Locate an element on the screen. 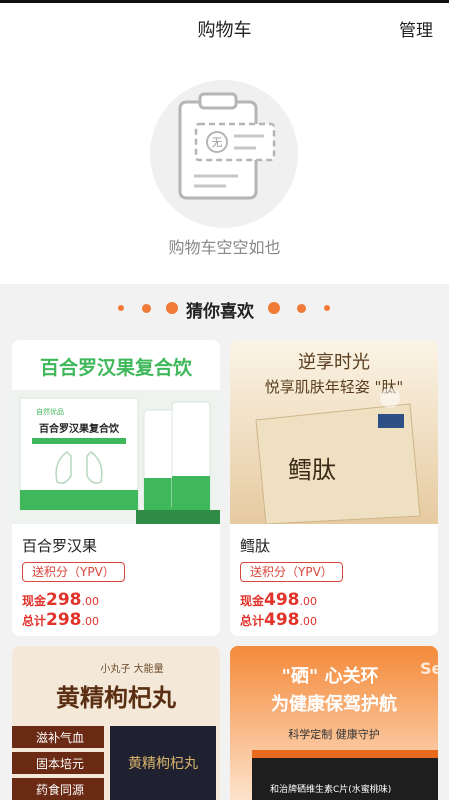  image-heading-1: 逆享时光 is located at coordinates (334, 362).